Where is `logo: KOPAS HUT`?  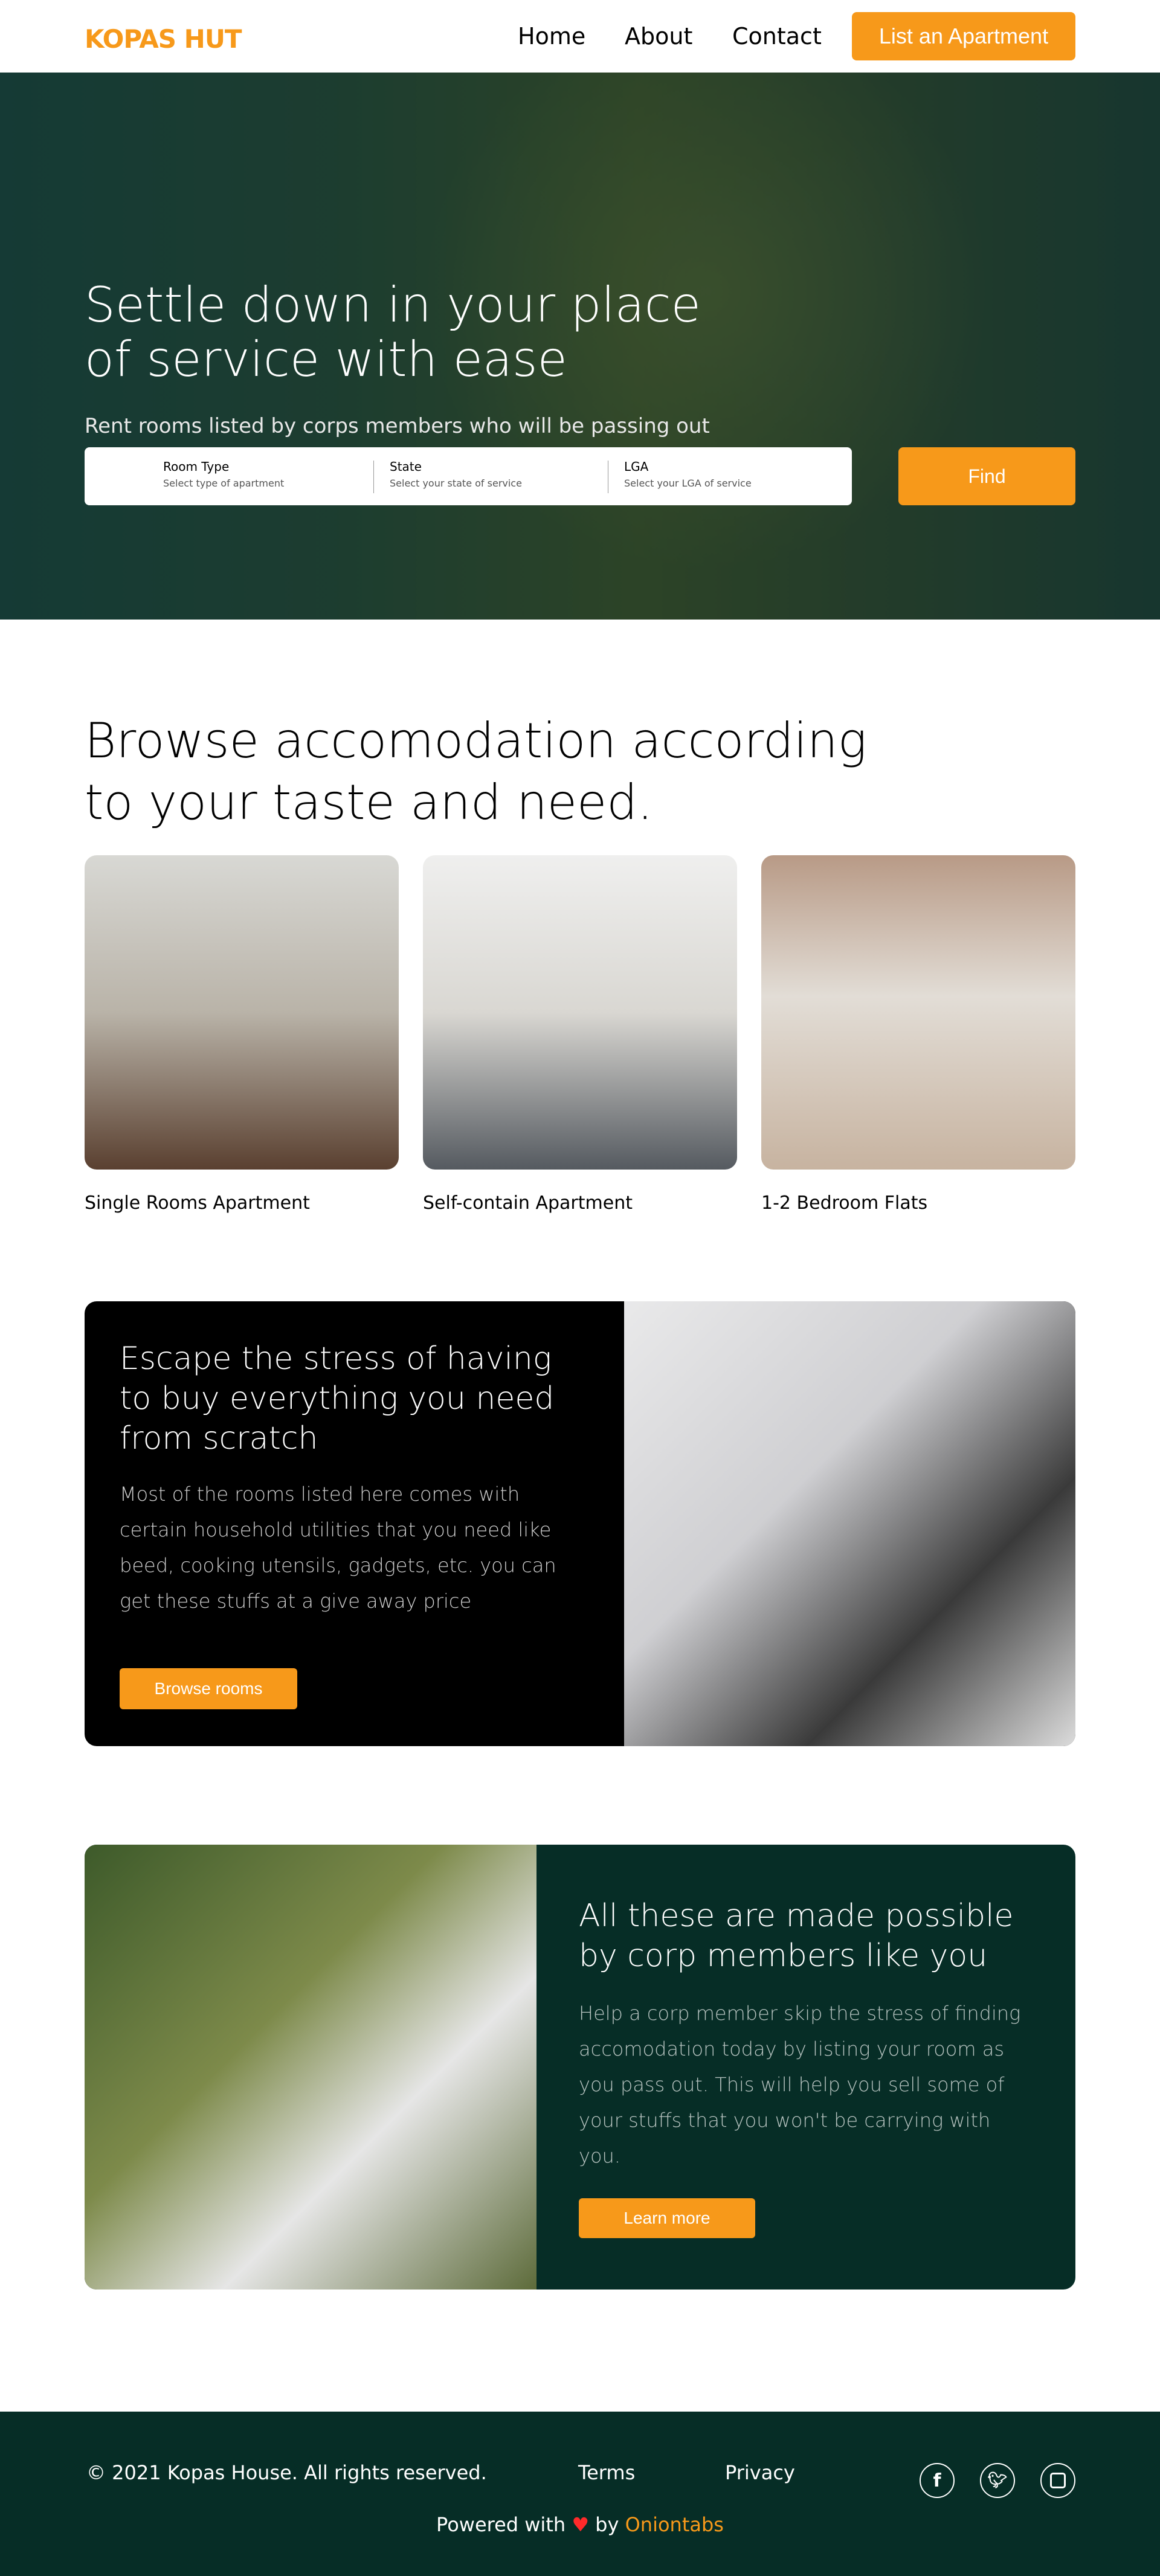
logo: KOPAS HUT is located at coordinates (163, 39).